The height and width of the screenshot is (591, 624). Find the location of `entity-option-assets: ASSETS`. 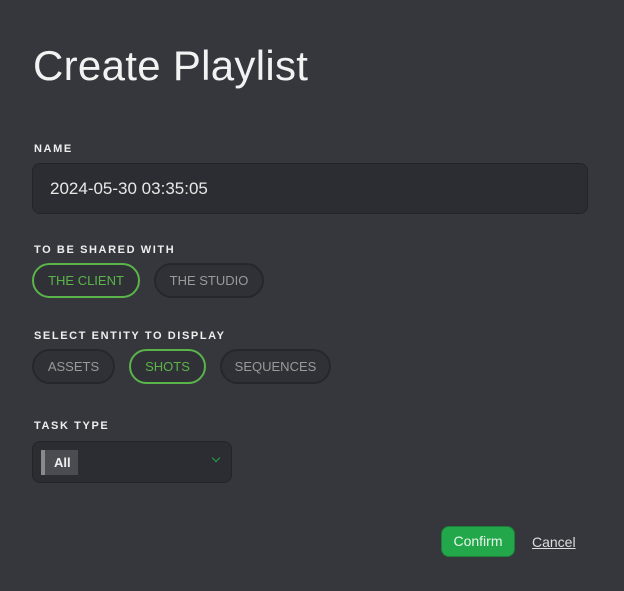

entity-option-assets: ASSETS is located at coordinates (73, 366).